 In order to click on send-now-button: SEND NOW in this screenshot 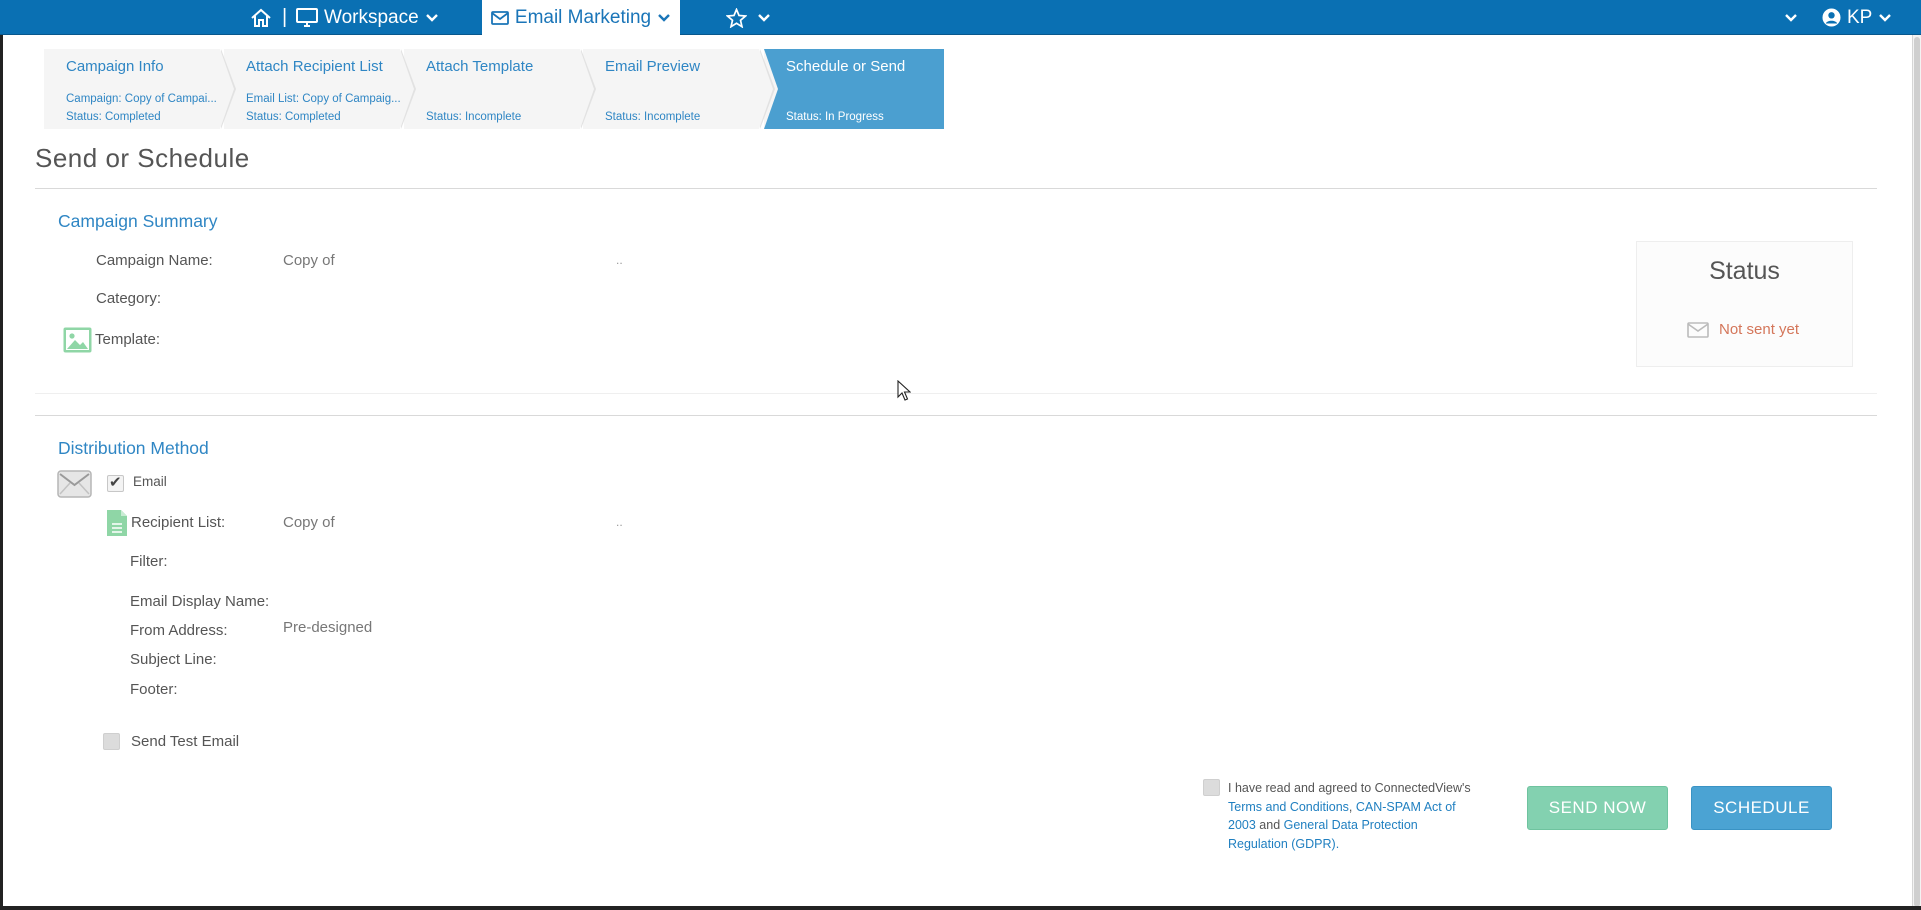, I will do `click(1597, 808)`.